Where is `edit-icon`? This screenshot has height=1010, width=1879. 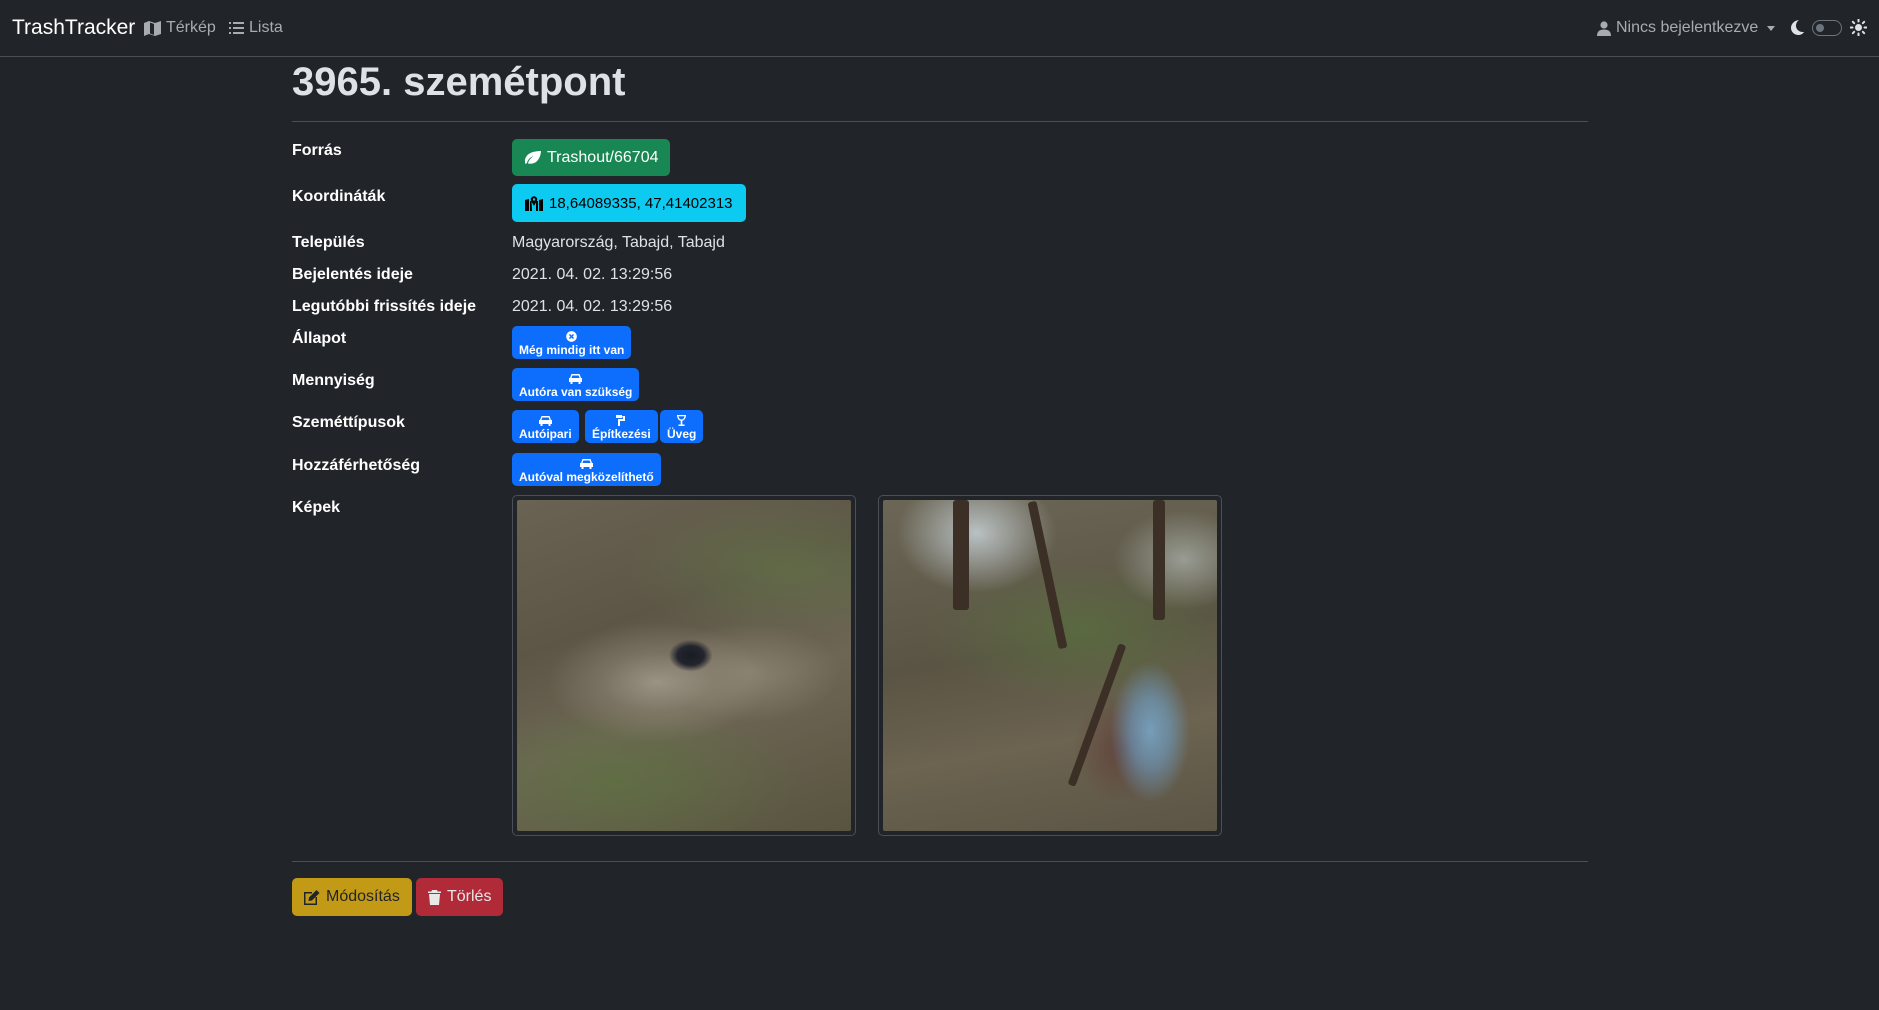
edit-icon is located at coordinates (312, 897).